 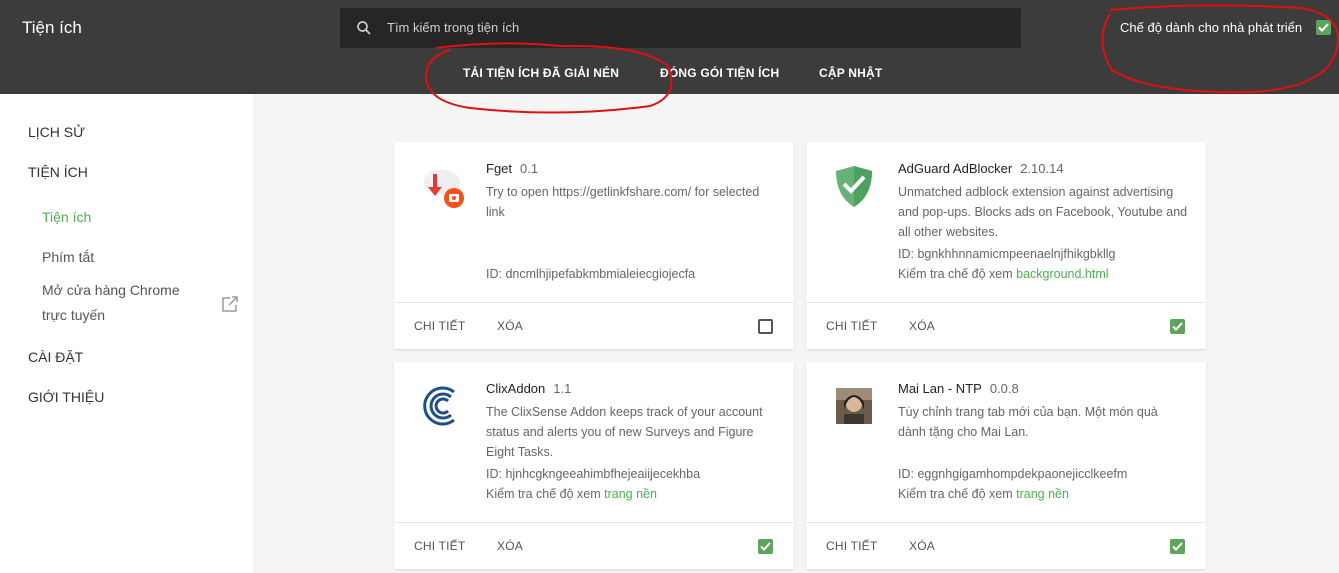 I want to click on sidebar-subitem-shortcuts: Phím tắt, so click(x=68, y=257).